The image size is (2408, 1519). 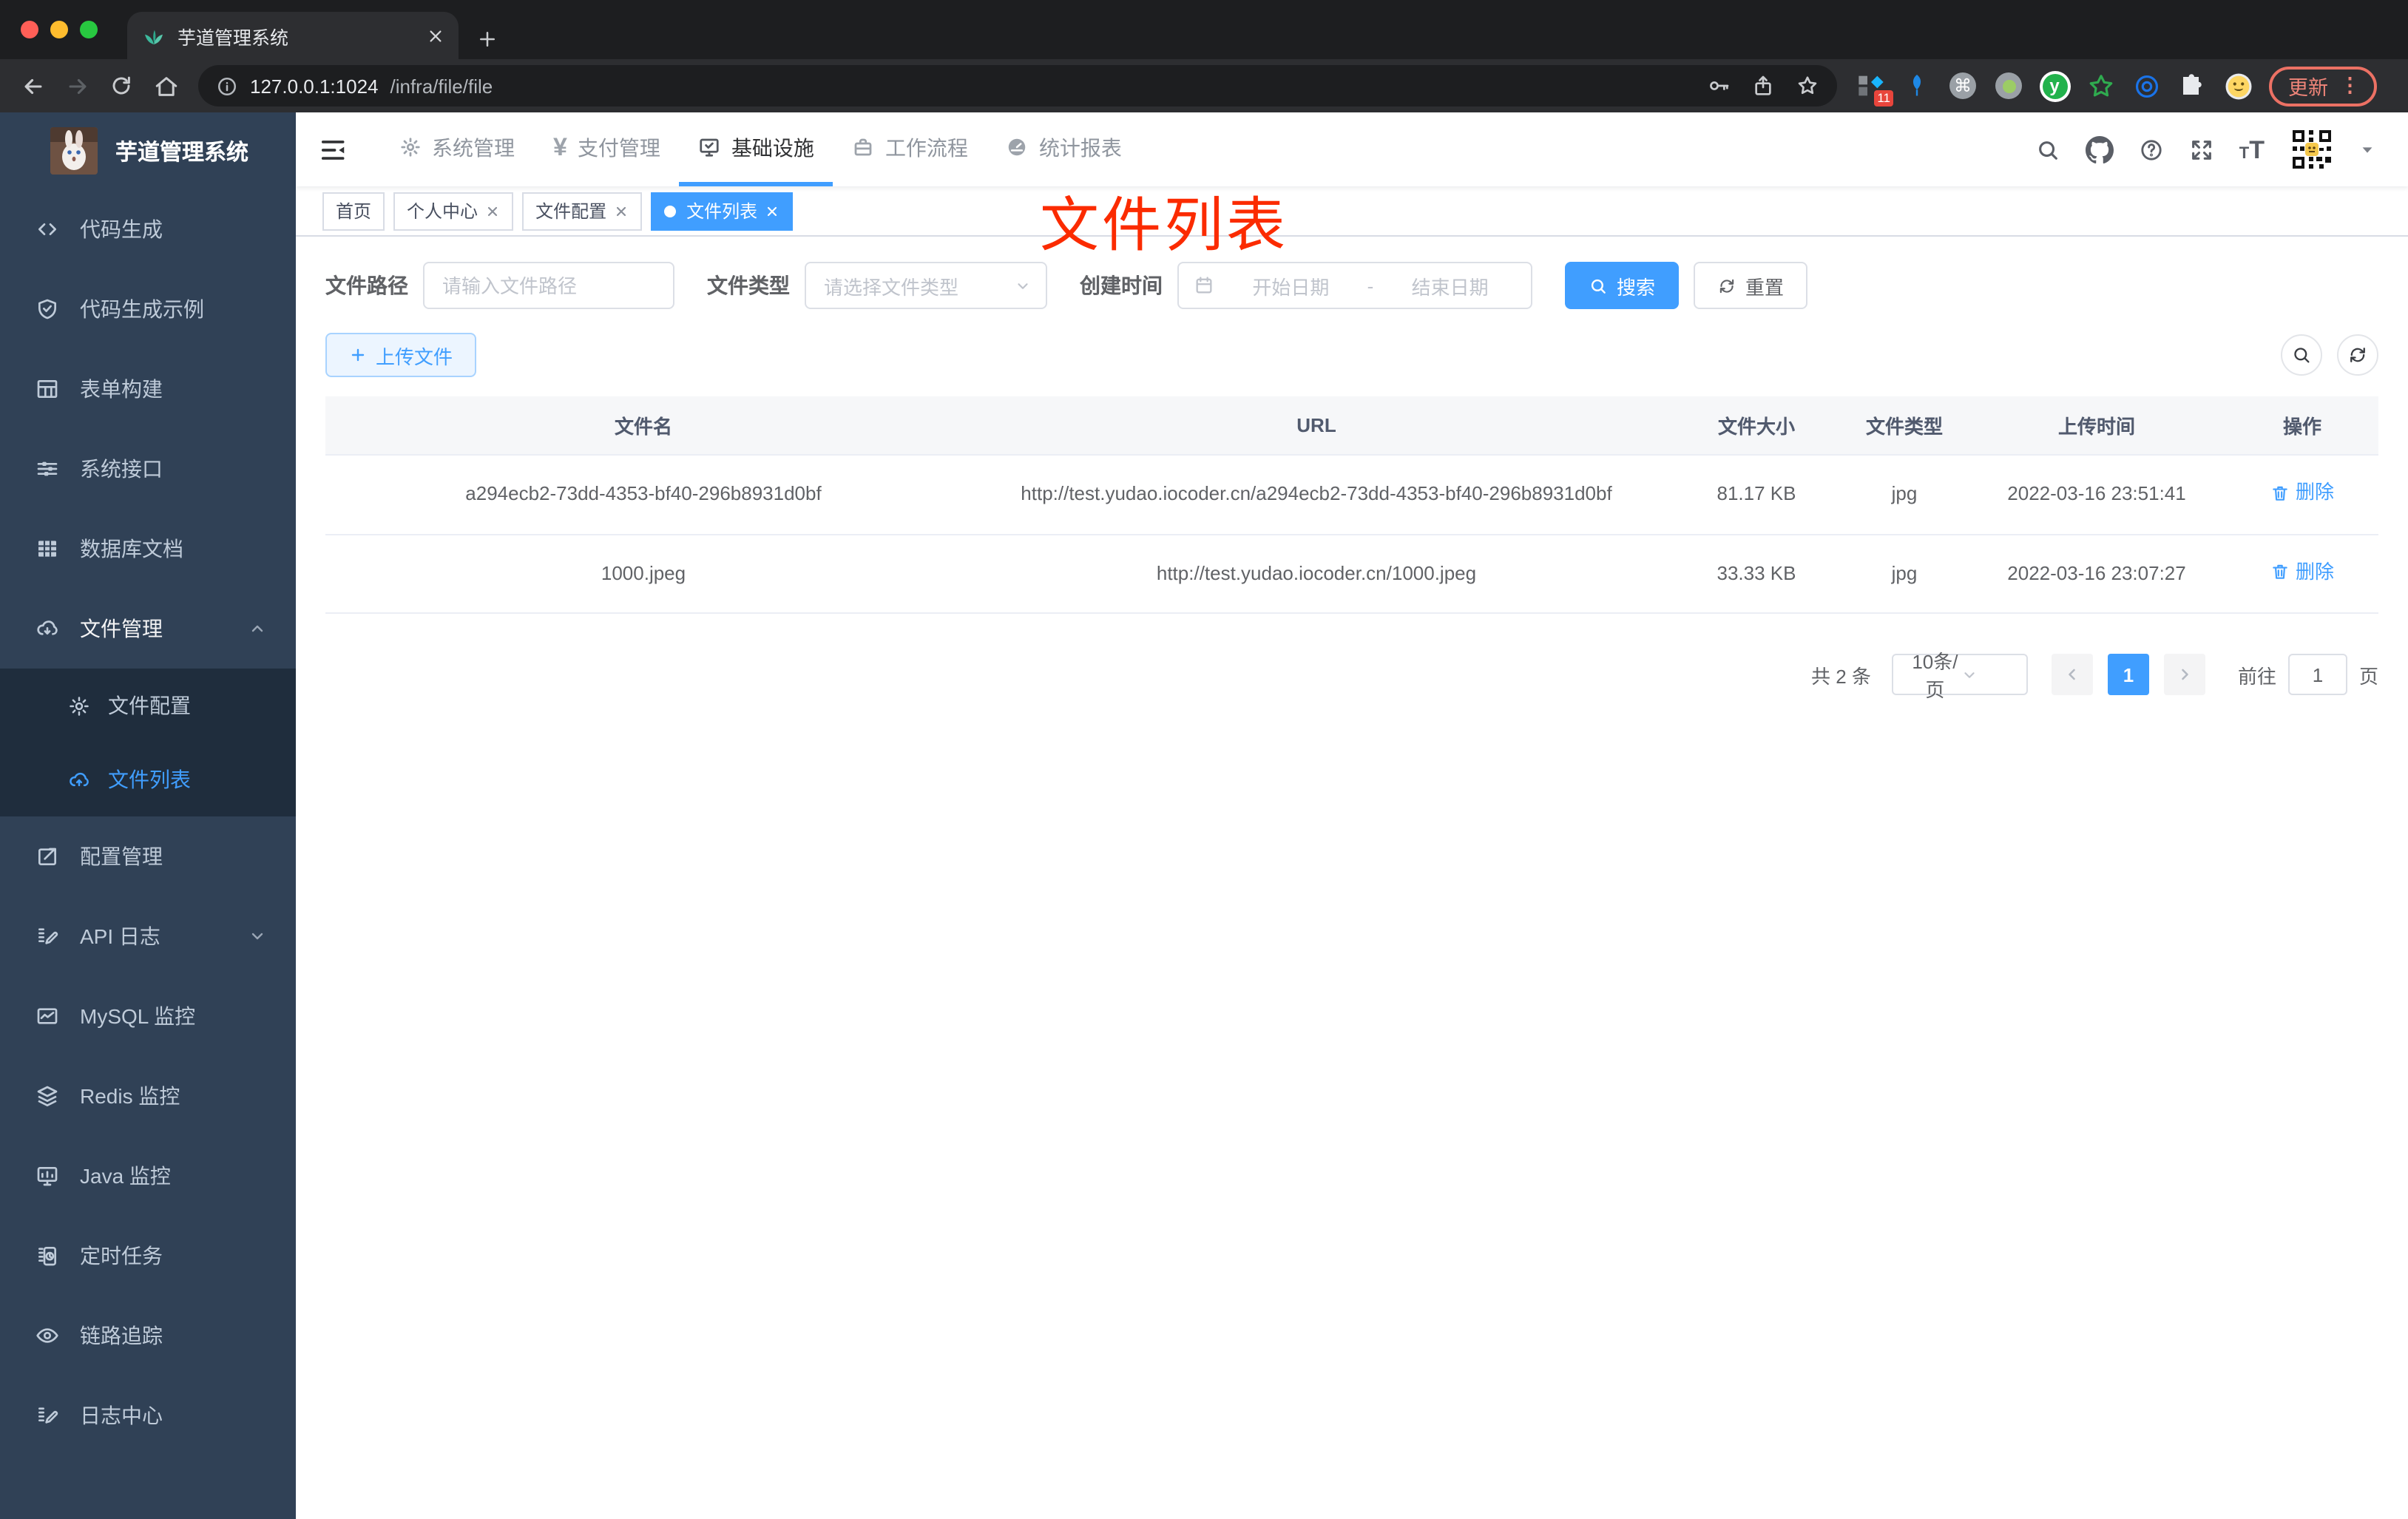 What do you see at coordinates (1763, 86) in the screenshot?
I see `share-icon` at bounding box center [1763, 86].